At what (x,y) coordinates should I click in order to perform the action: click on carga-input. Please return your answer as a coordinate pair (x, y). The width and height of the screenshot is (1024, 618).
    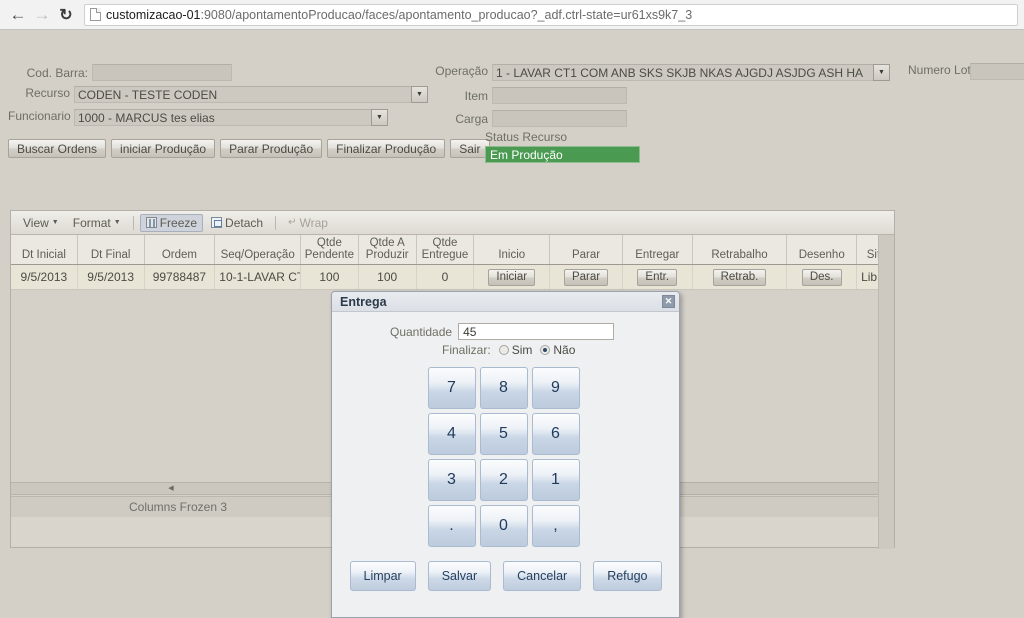
    Looking at the image, I should click on (559, 118).